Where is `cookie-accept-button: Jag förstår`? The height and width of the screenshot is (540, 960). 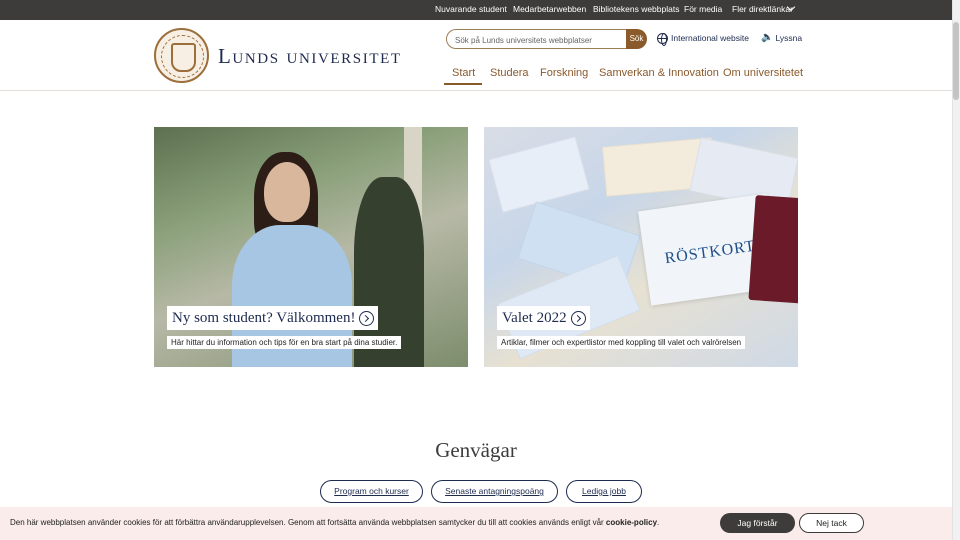
cookie-accept-button: Jag förstår is located at coordinates (757, 523).